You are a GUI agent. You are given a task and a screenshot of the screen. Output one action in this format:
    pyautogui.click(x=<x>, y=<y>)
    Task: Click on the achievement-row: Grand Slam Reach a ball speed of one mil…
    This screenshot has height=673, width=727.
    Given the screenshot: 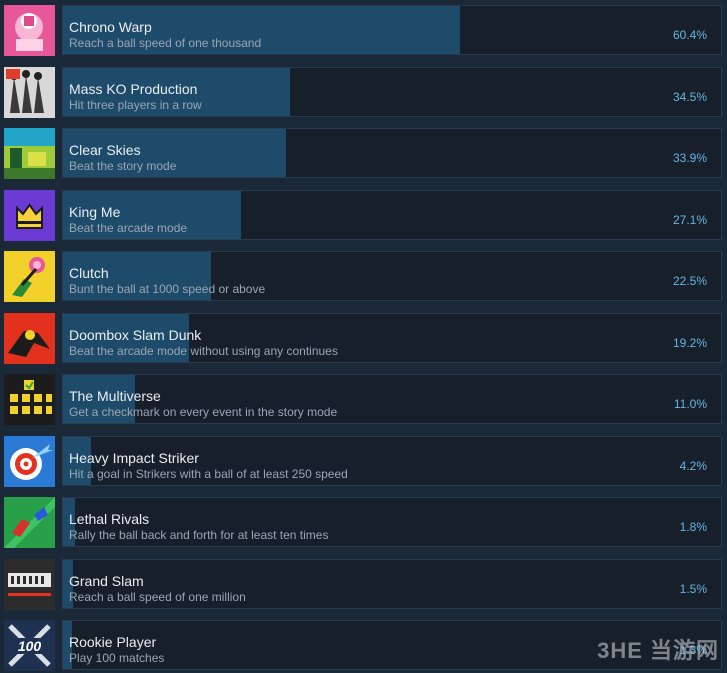 What is the action you would take?
    pyautogui.click(x=363, y=583)
    